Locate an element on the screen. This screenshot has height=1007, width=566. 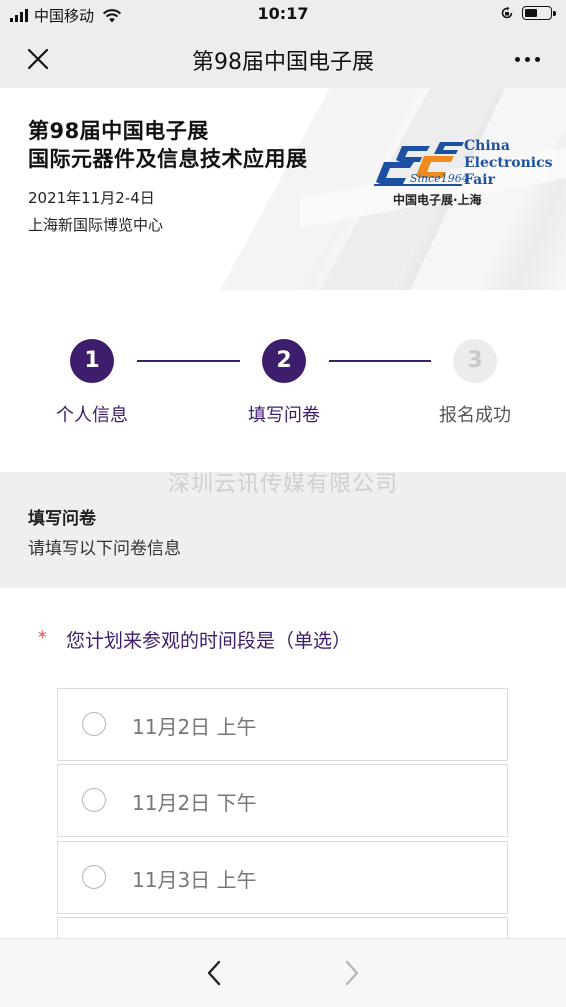
option-11-2-am: 11月2日 上午 is located at coordinates (282, 724).